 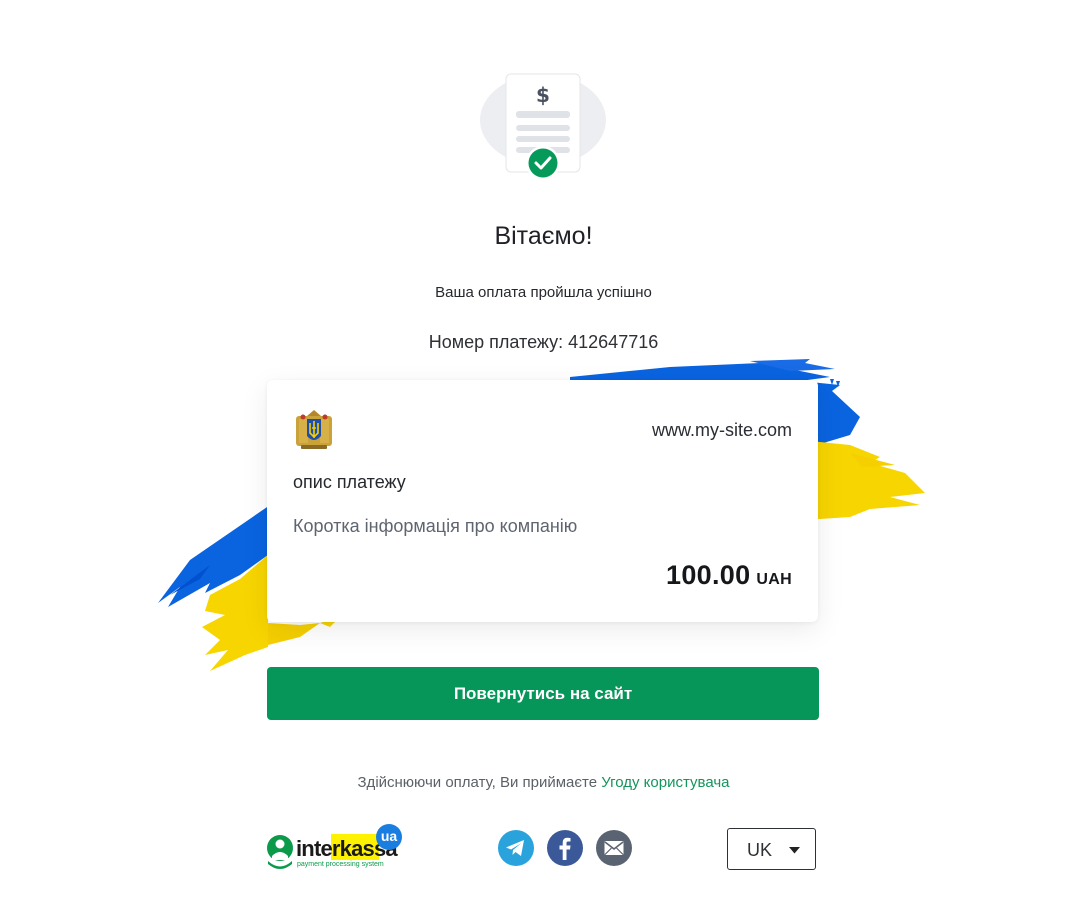 What do you see at coordinates (336, 850) in the screenshot?
I see `interkassa-logo: interkassa ua payment processing system` at bounding box center [336, 850].